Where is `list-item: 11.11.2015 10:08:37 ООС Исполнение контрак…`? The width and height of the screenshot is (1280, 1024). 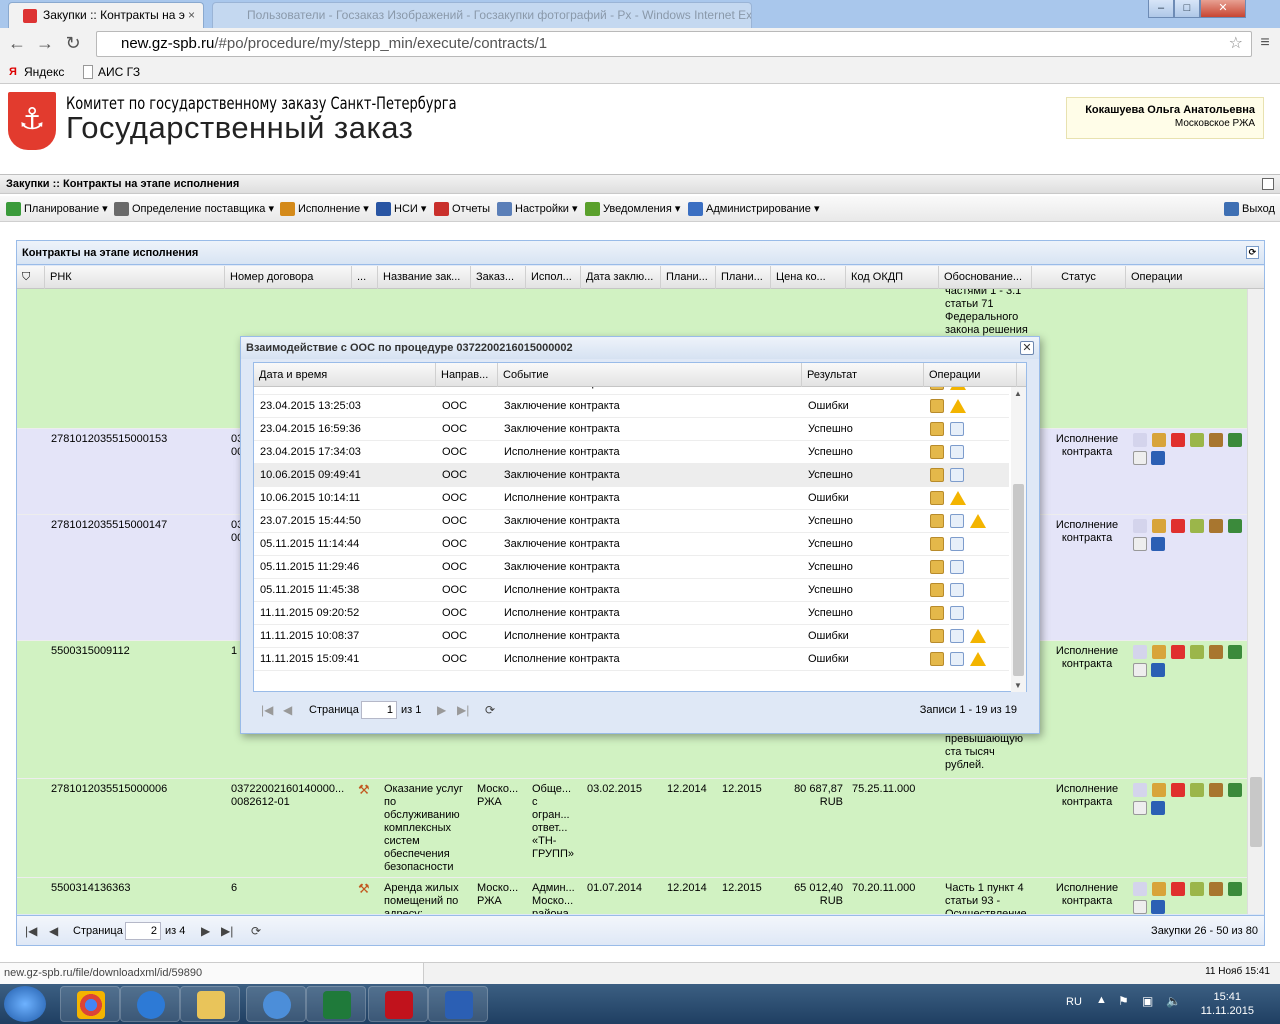 list-item: 11.11.2015 10:08:37 ООС Исполнение контрак… is located at coordinates (631, 636).